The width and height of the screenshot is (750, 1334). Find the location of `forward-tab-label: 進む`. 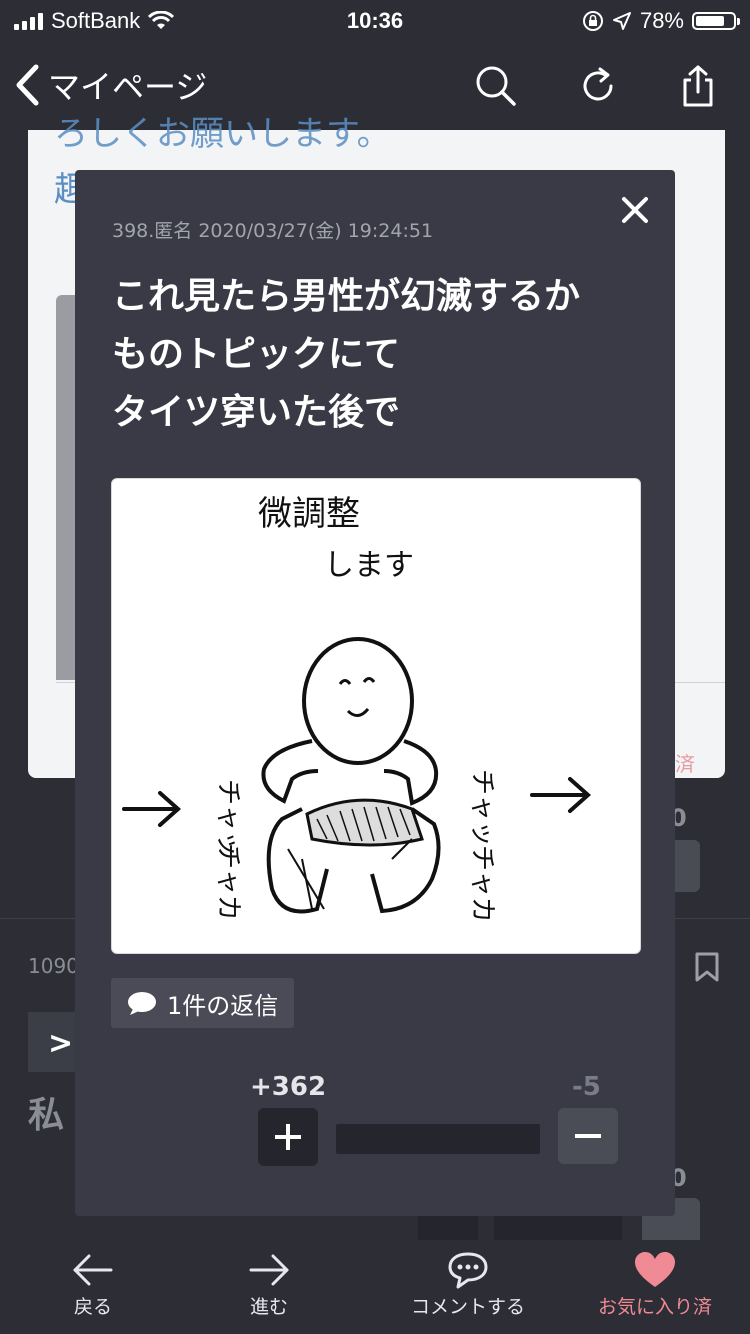

forward-tab-label: 進む is located at coordinates (268, 1307).